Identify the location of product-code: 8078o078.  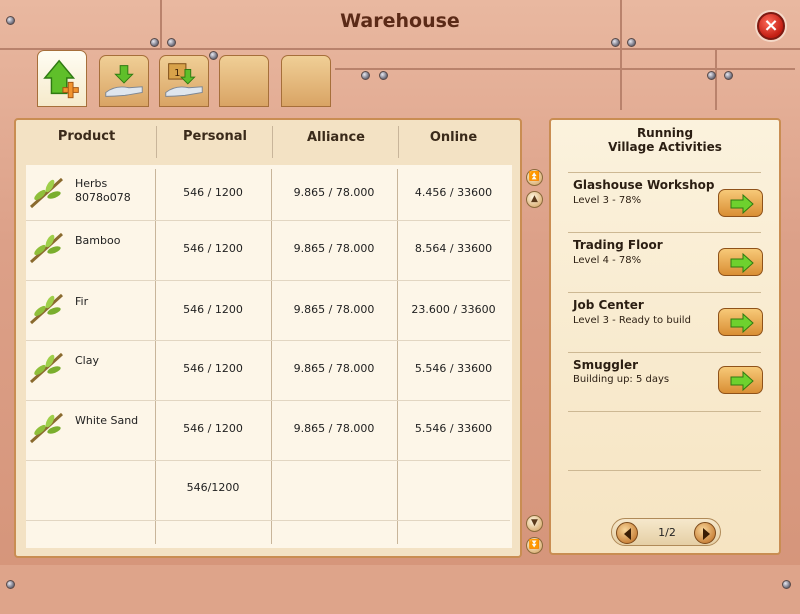
(103, 197).